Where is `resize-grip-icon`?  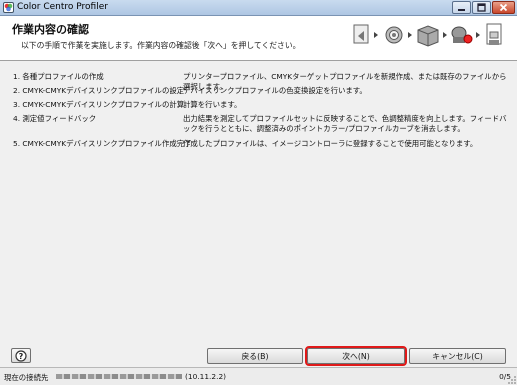
resize-grip-icon is located at coordinates (512, 380).